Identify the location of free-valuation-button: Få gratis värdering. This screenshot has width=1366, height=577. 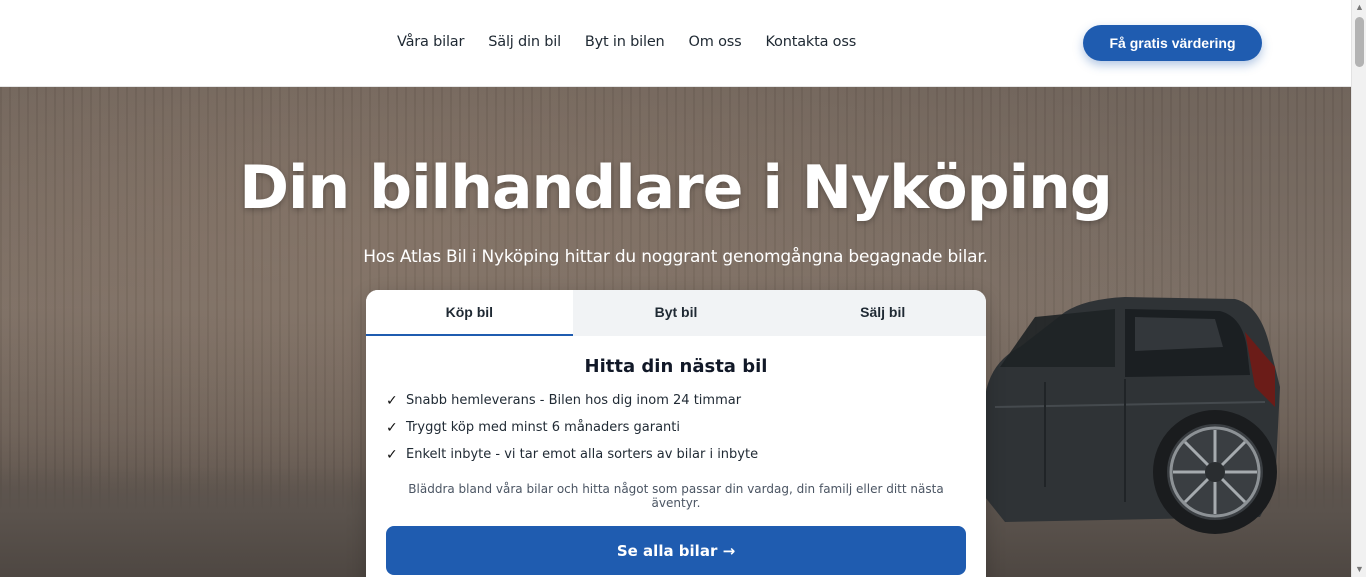
(1172, 43).